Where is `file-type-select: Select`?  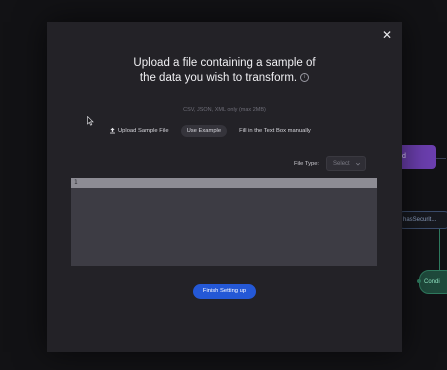
file-type-select: Select is located at coordinates (346, 163).